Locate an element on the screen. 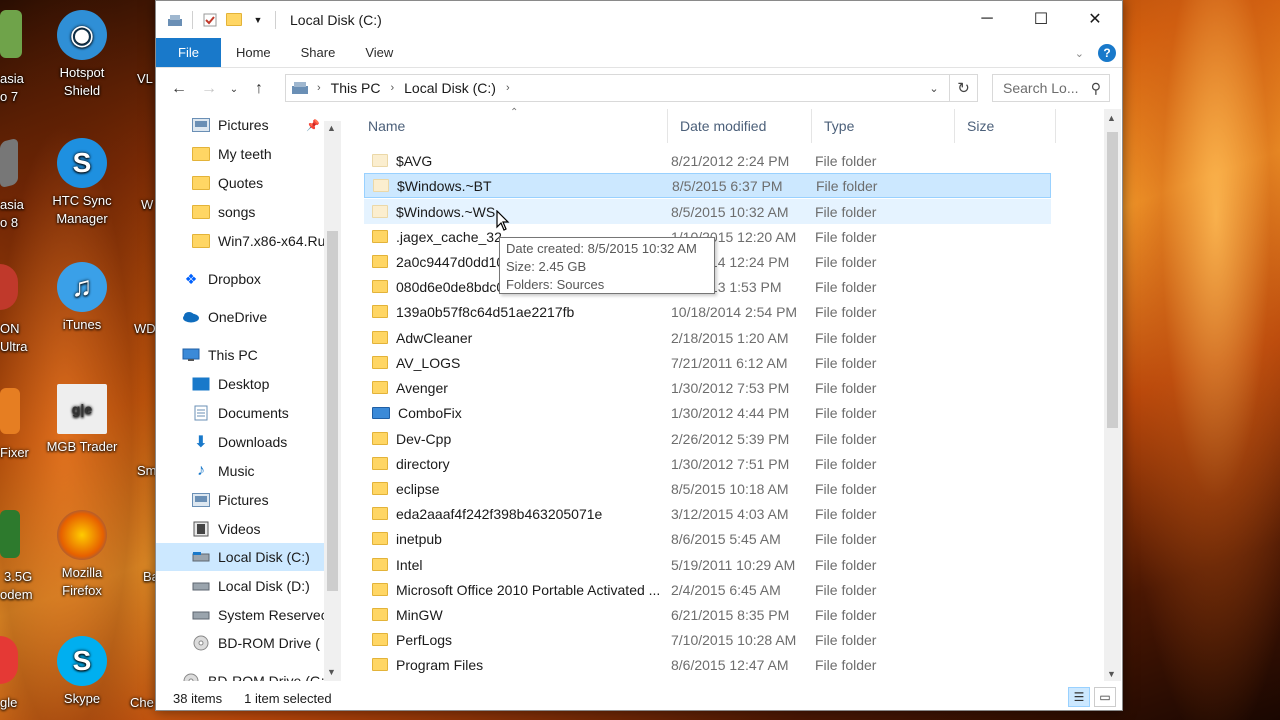  tab-file: File is located at coordinates (188, 52).